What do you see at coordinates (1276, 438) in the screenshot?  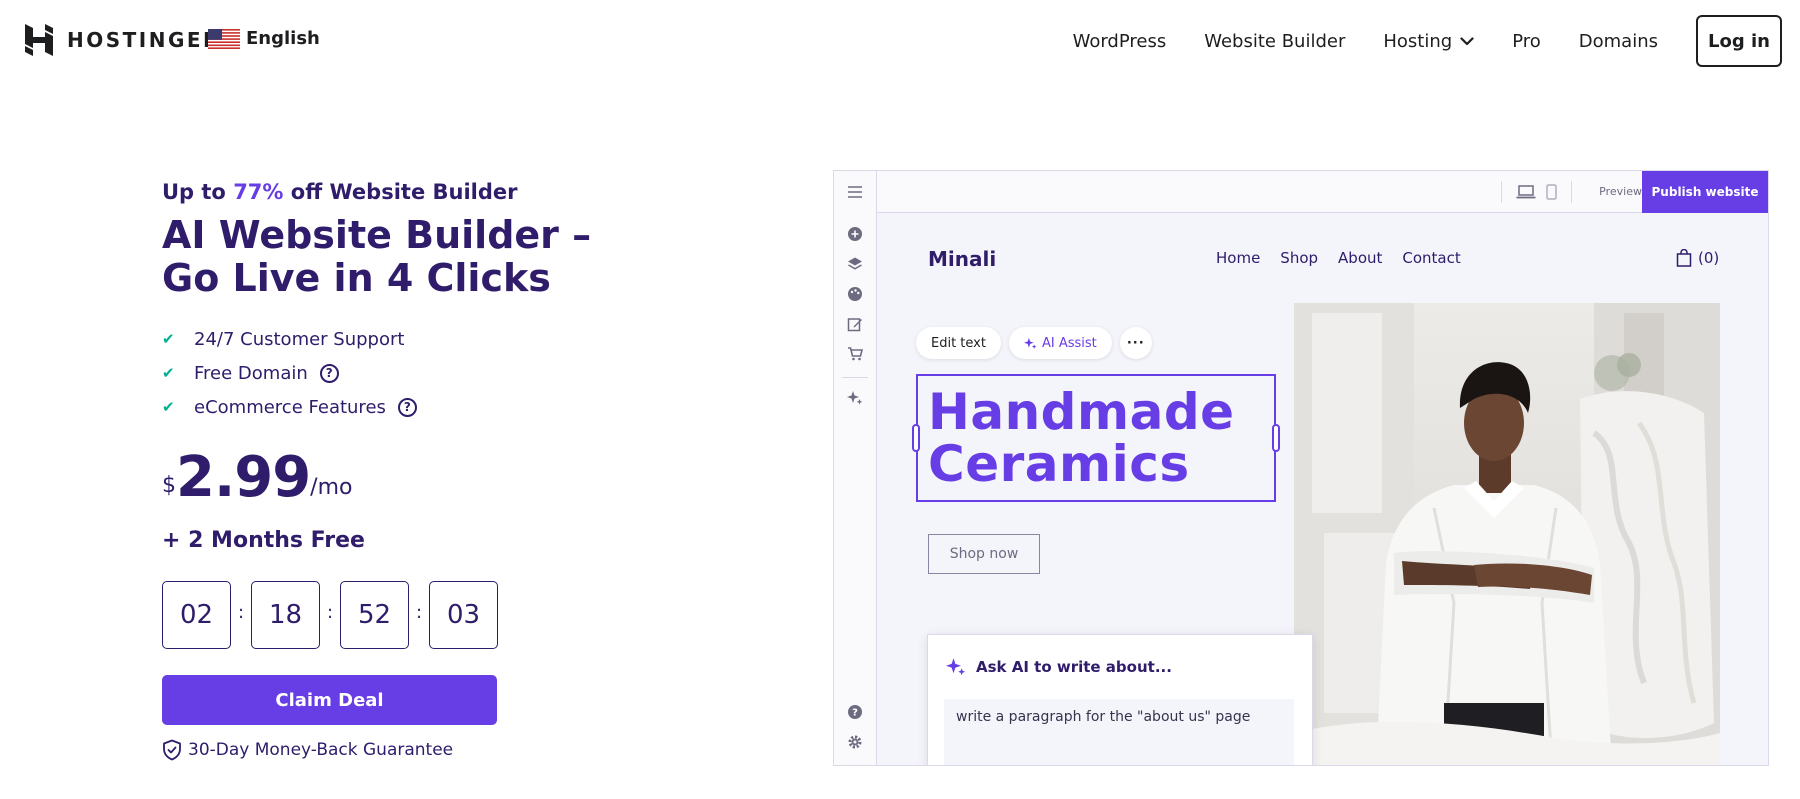 I see `resize-handle-right` at bounding box center [1276, 438].